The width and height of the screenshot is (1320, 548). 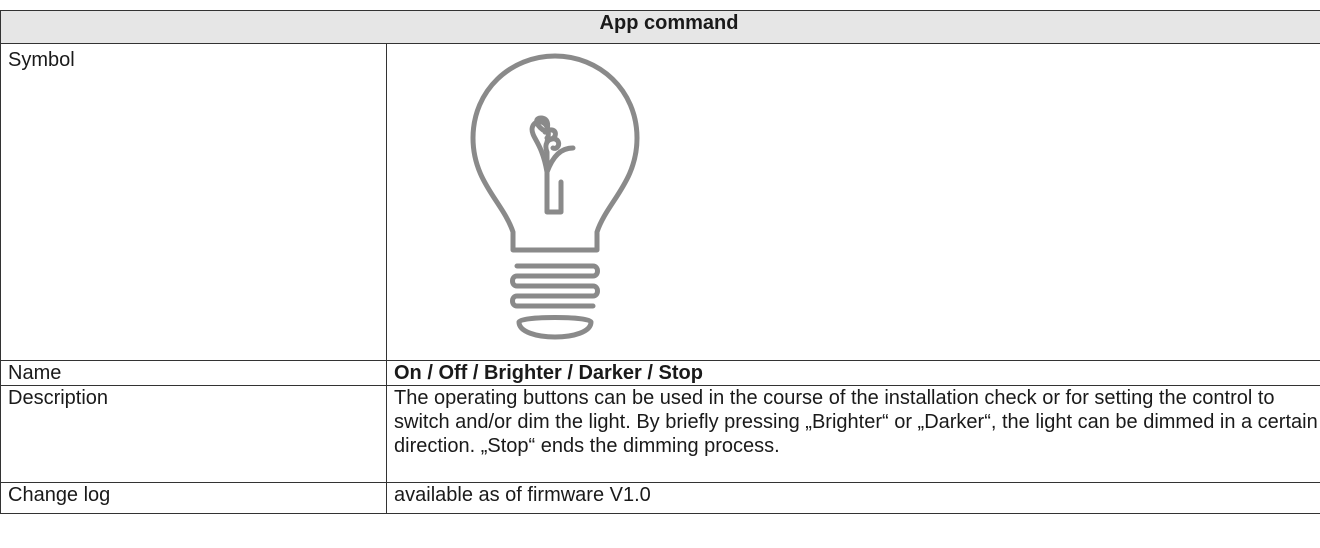 I want to click on table-row-changelog: Change log available as of firmware V1.0, so click(x=660, y=498).